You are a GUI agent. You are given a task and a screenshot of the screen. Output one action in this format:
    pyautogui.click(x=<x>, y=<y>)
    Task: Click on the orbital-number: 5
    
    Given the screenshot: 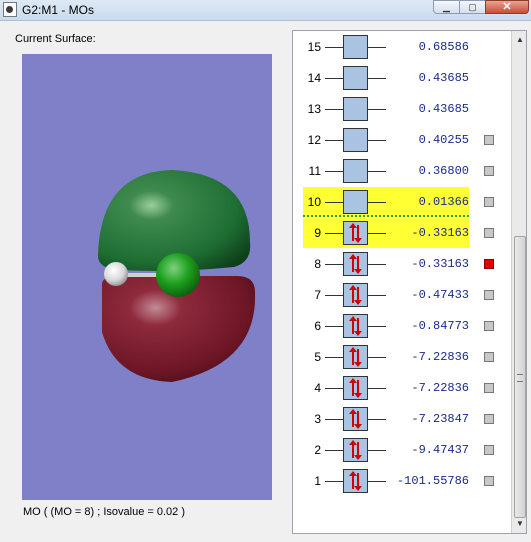 What is the action you would take?
    pyautogui.click(x=317, y=357)
    